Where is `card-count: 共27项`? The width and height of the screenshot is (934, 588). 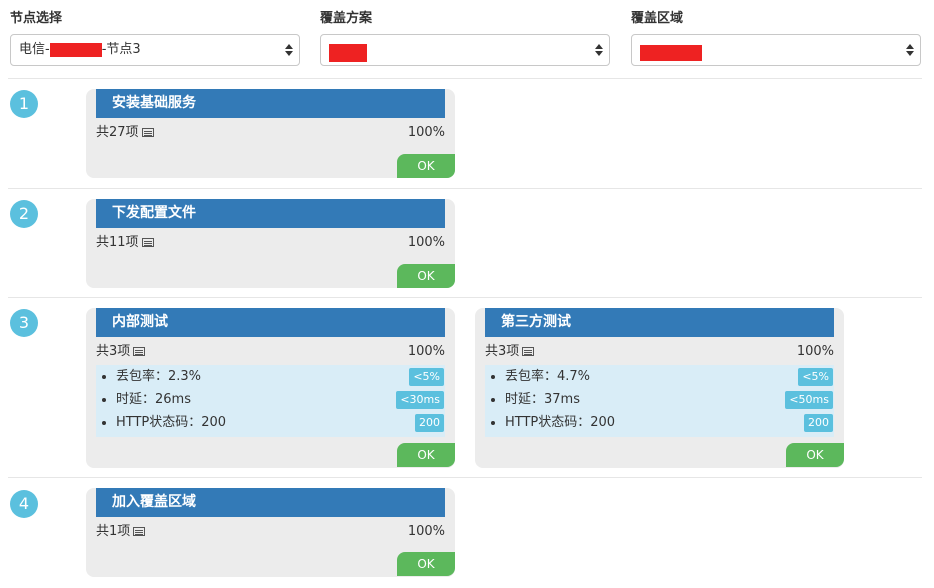
card-count: 共27项 is located at coordinates (125, 133).